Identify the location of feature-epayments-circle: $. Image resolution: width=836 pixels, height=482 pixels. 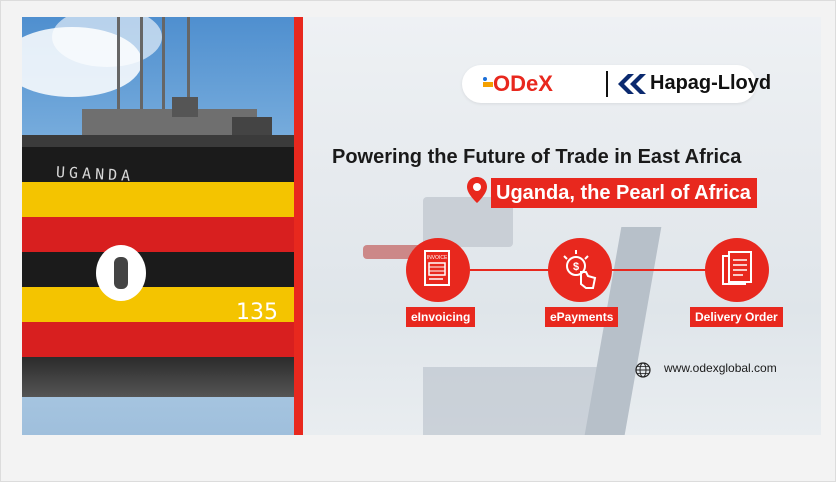
(580, 270).